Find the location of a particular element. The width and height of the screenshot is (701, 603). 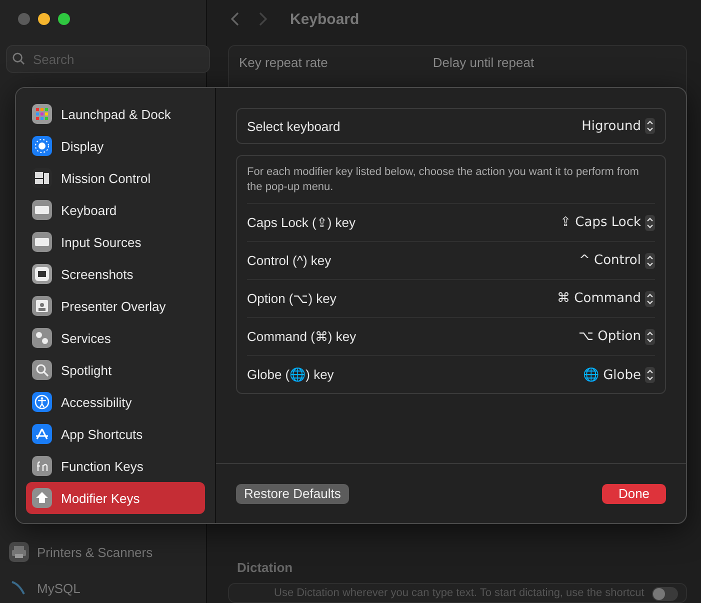

slider-label: Key repeat rate is located at coordinates (283, 63).